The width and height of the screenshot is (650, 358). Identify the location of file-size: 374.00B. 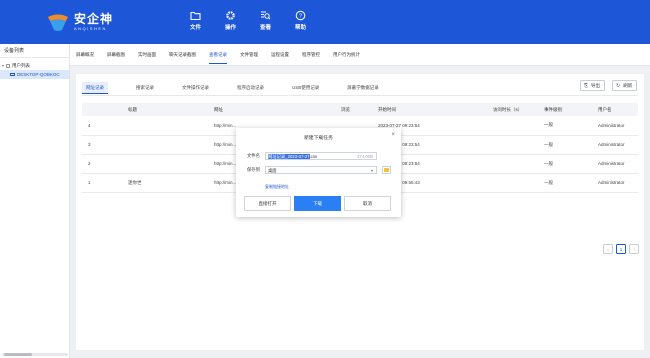
(364, 156).